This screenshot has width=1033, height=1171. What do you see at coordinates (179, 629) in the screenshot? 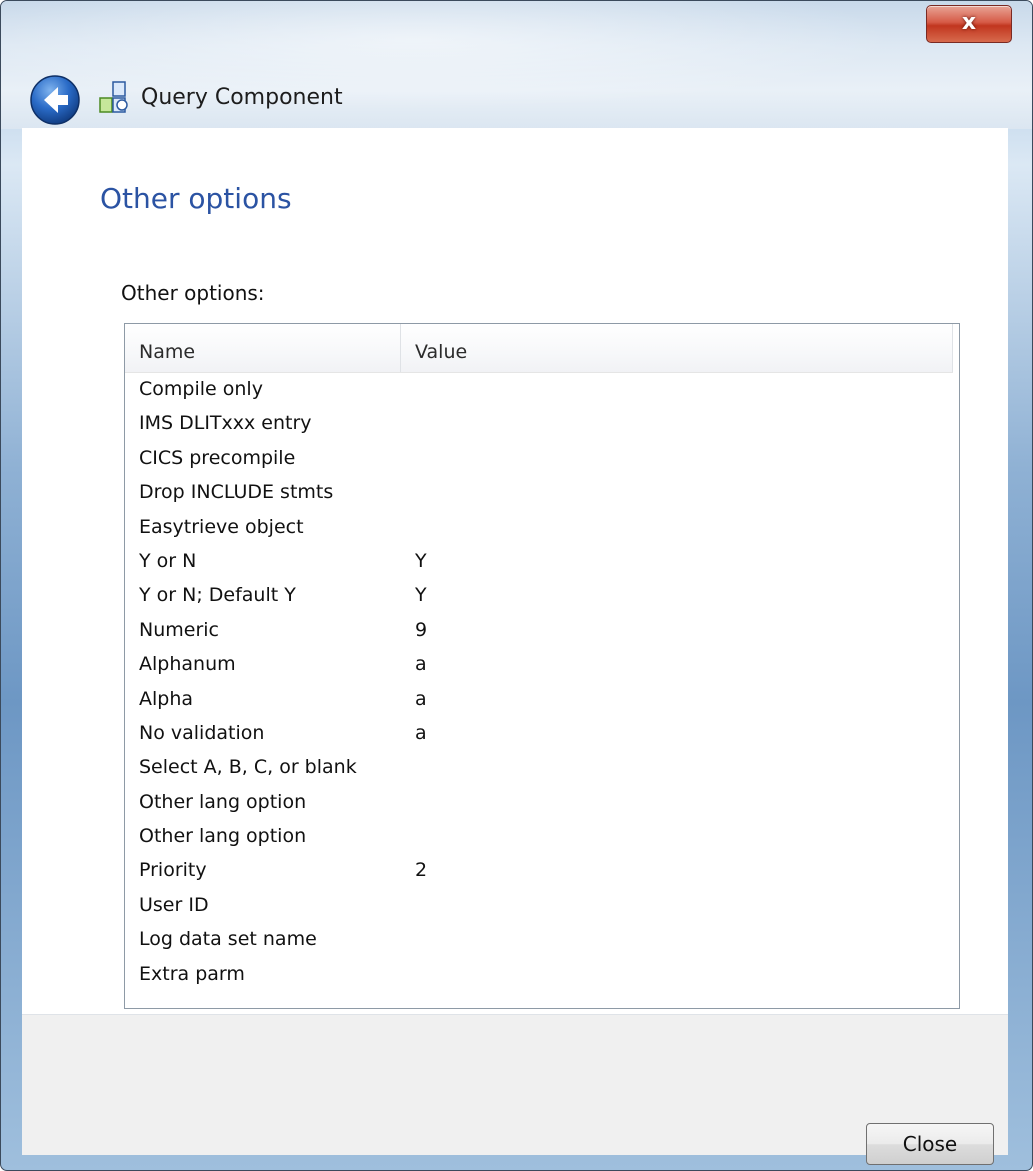
I see `option-name: Numeric` at bounding box center [179, 629].